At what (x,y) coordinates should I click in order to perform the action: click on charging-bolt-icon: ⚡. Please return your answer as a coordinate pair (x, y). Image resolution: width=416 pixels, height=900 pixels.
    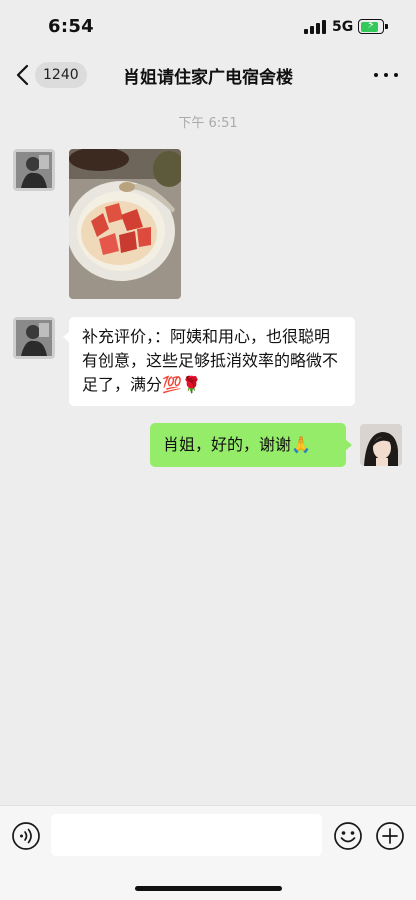
    Looking at the image, I should click on (371, 24).